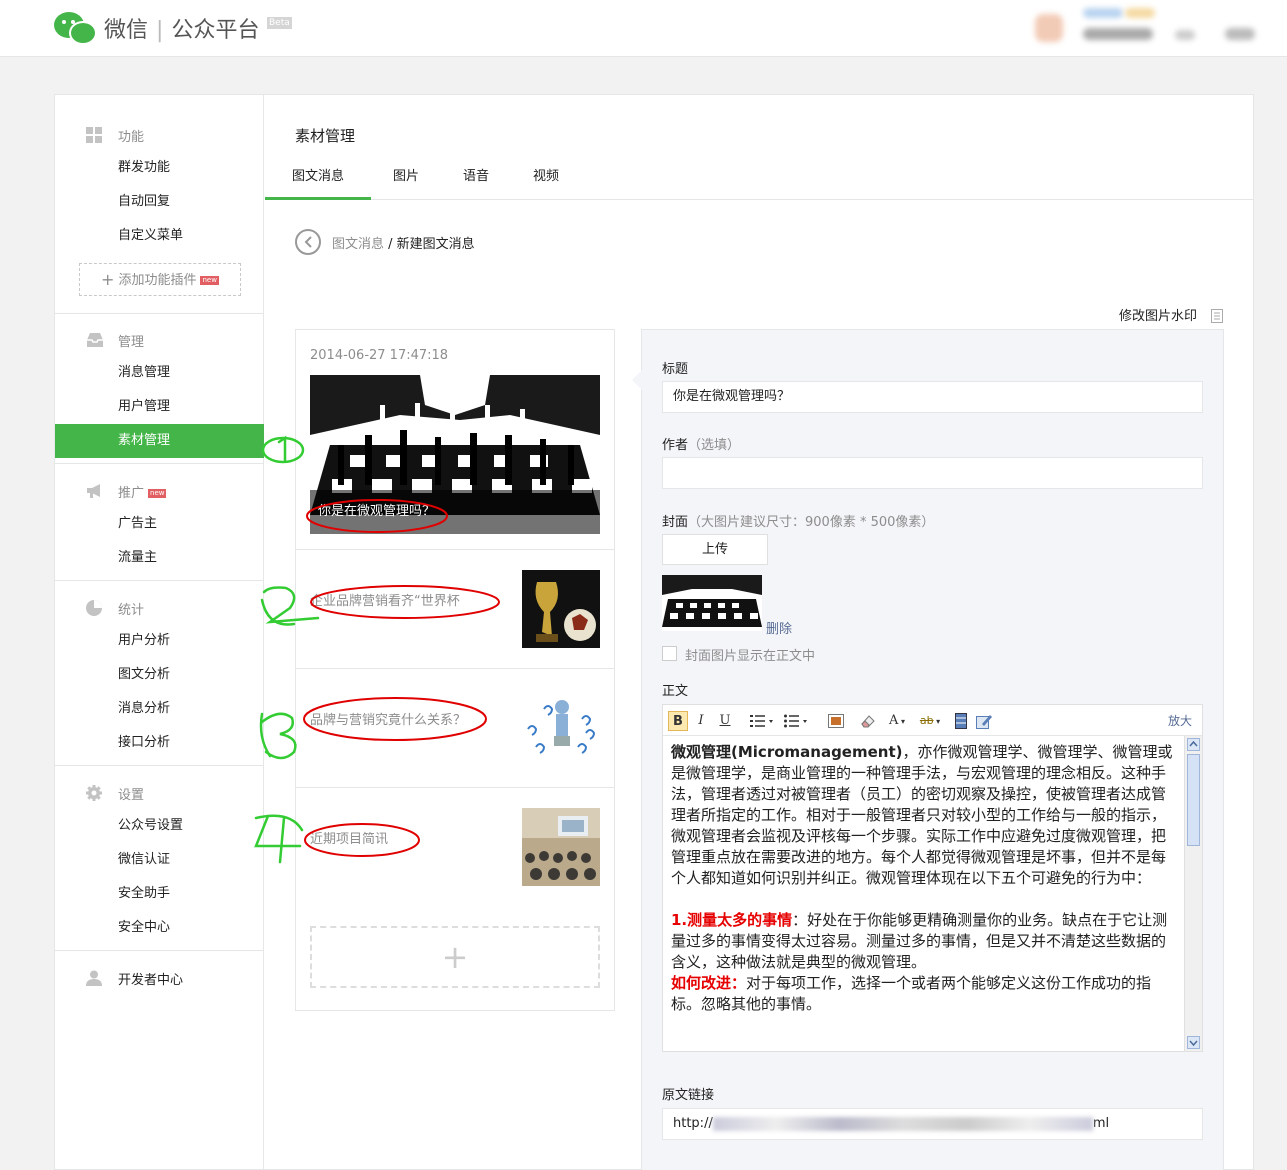 Image resolution: width=1287 pixels, height=1170 pixels. Describe the element at coordinates (701, 445) in the screenshot. I see `author-label: 作者（选填）` at that location.